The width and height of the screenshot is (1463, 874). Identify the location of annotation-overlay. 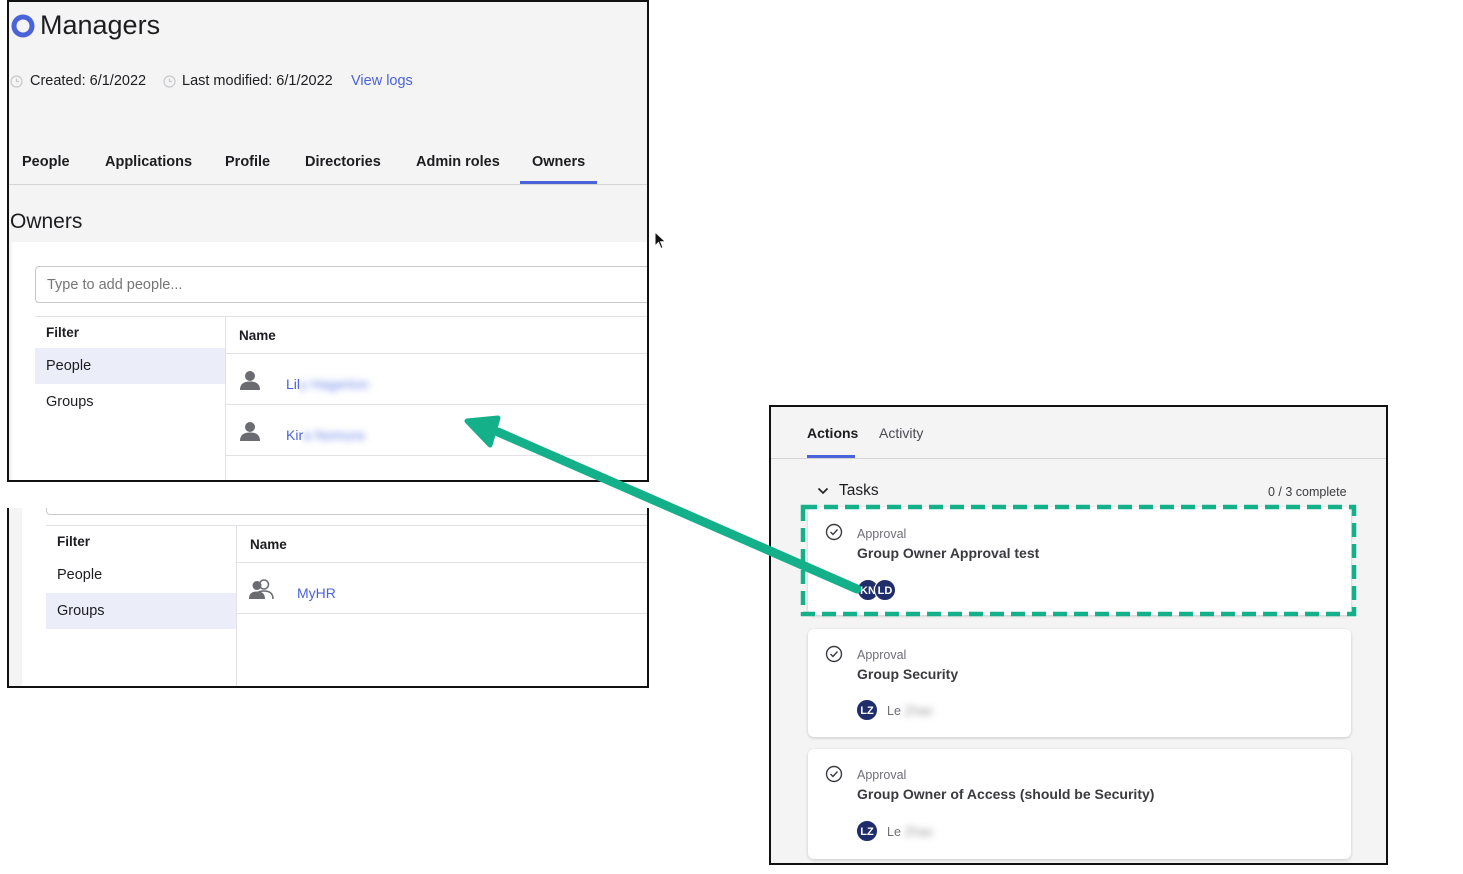
(910, 516).